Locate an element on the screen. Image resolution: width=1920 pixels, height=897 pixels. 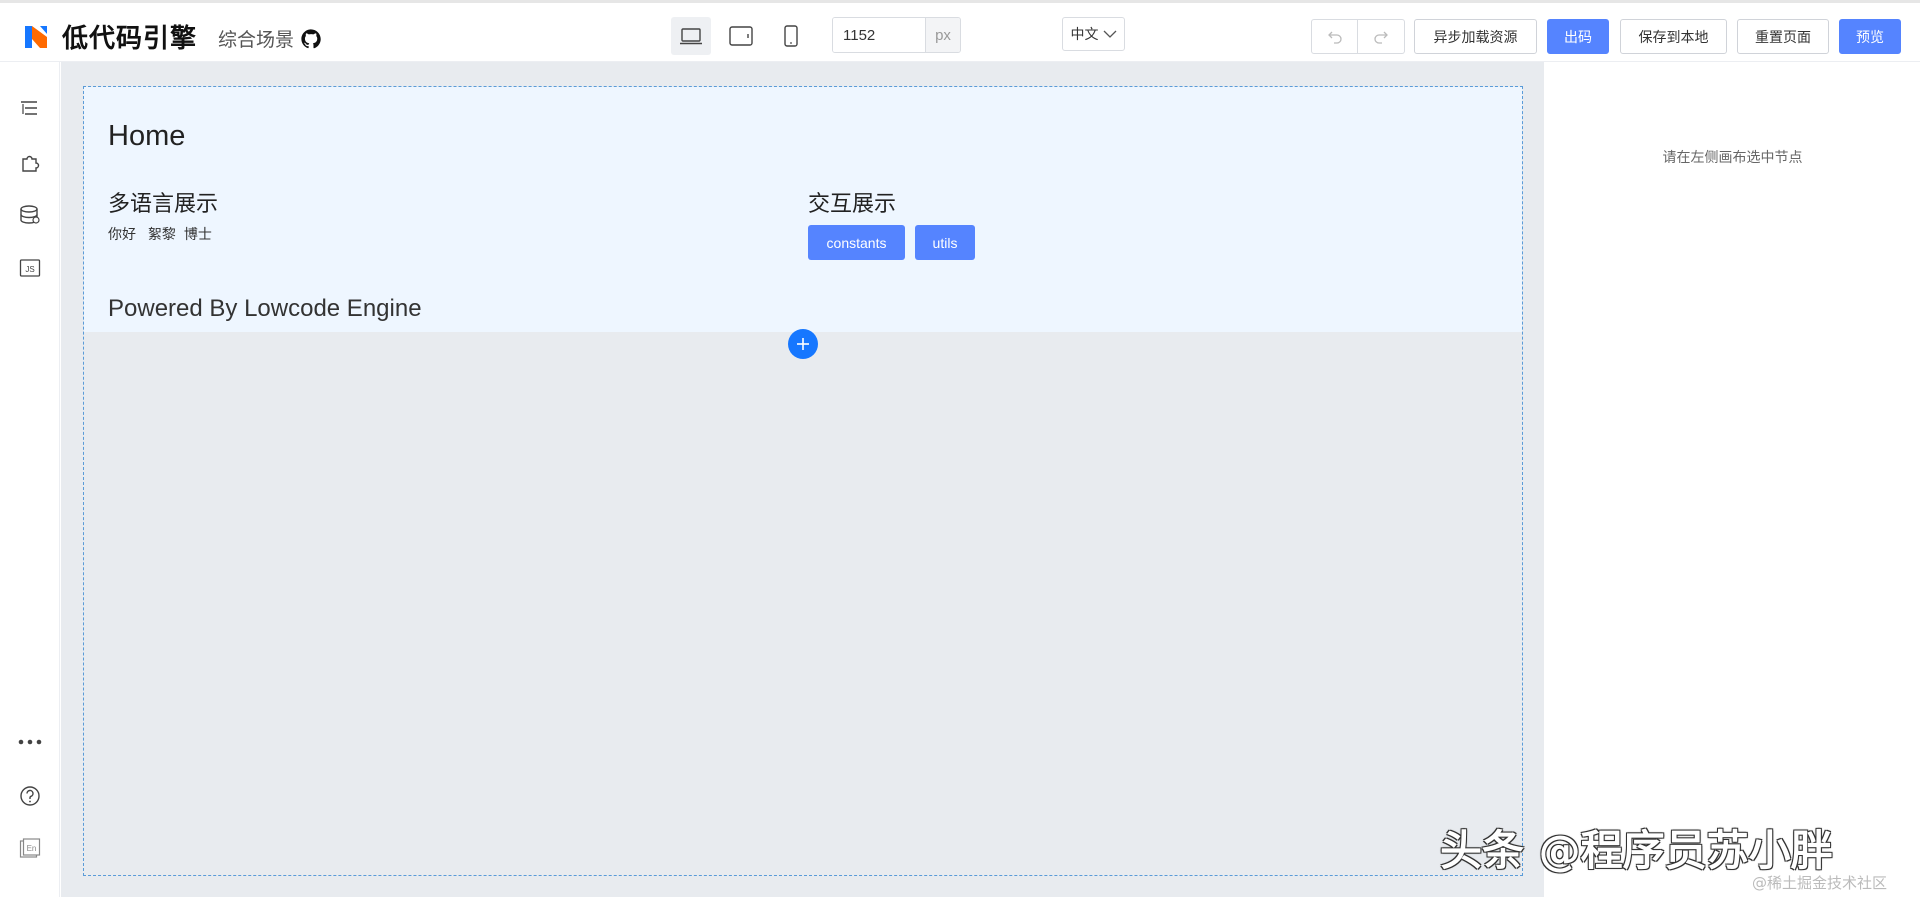
interaction-section-title: 交互展示 is located at coordinates (852, 202).